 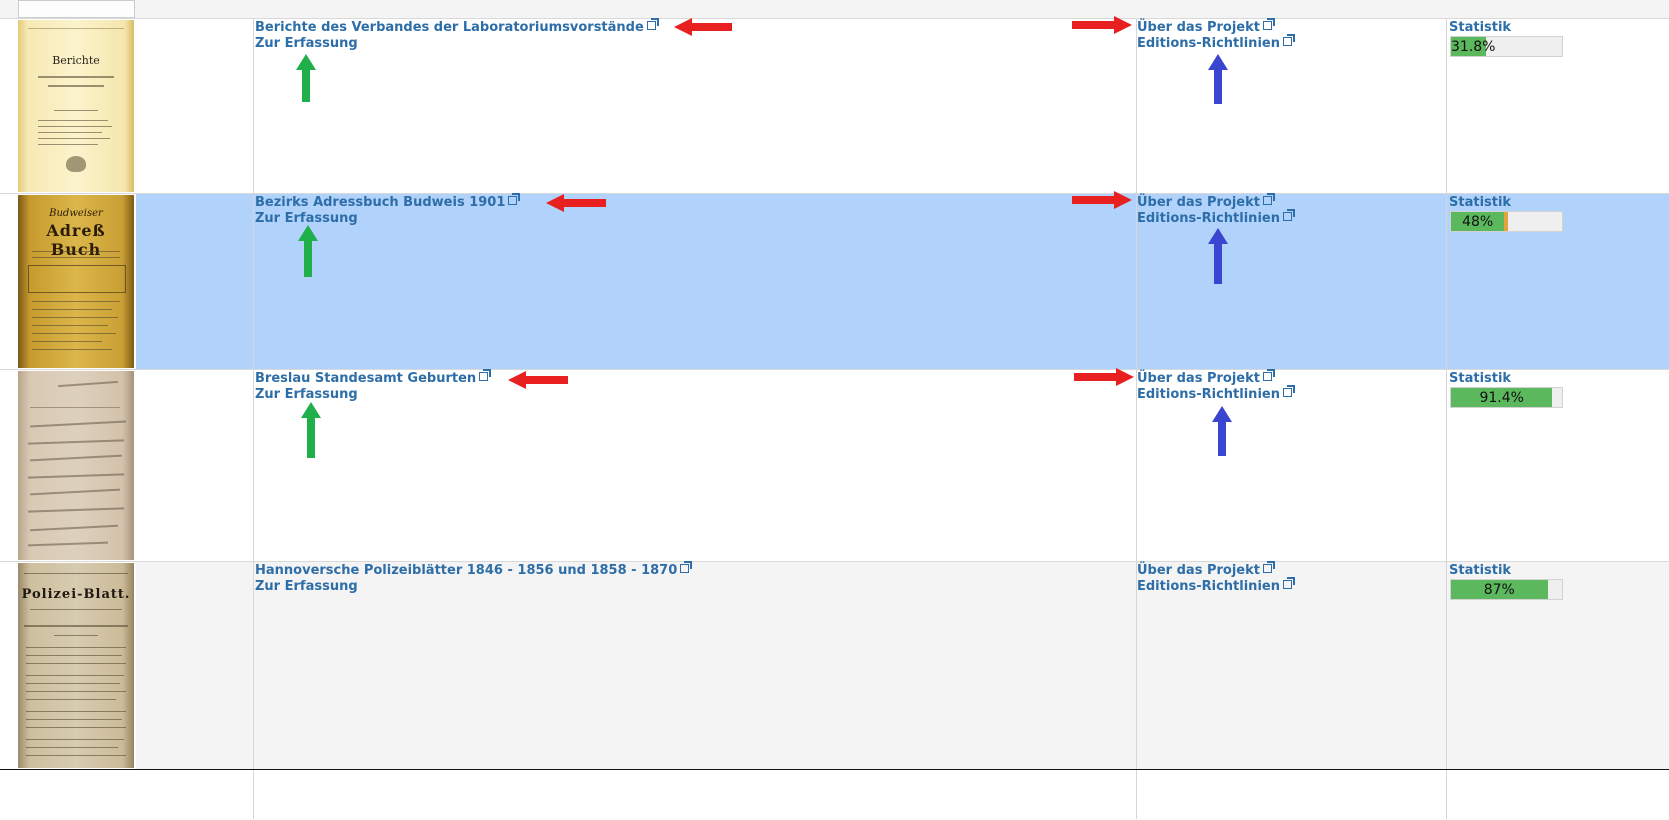 I want to click on progress-label: 48%, so click(x=1478, y=222).